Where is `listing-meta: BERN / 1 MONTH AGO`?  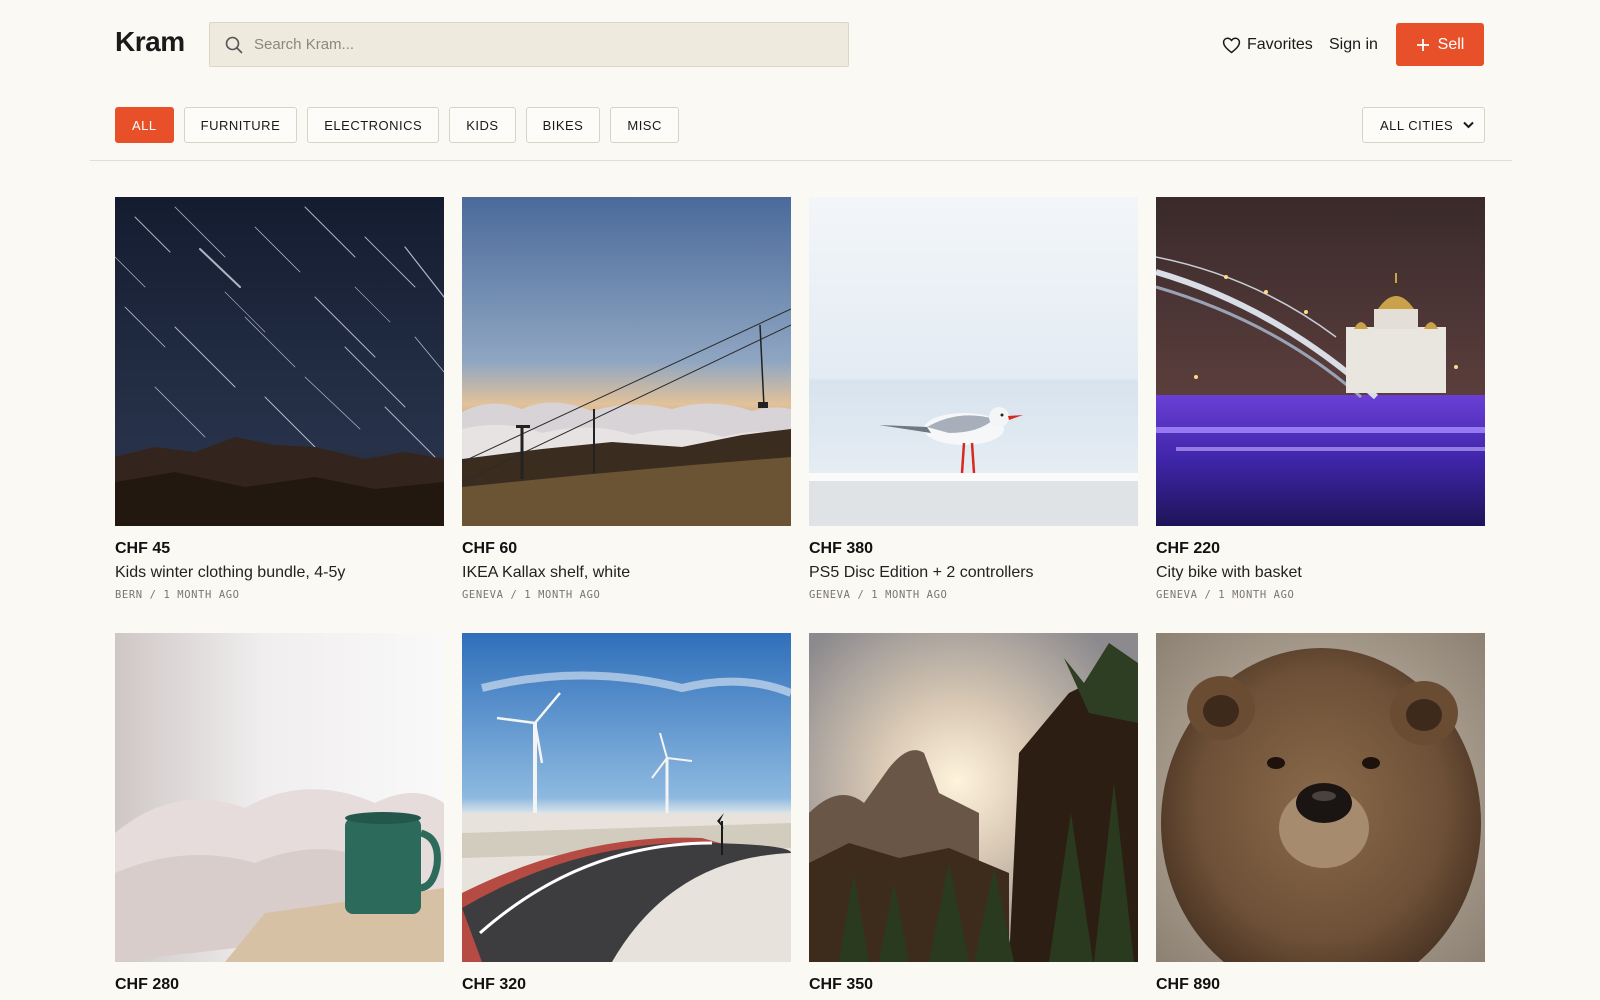 listing-meta: BERN / 1 MONTH AGO is located at coordinates (279, 595).